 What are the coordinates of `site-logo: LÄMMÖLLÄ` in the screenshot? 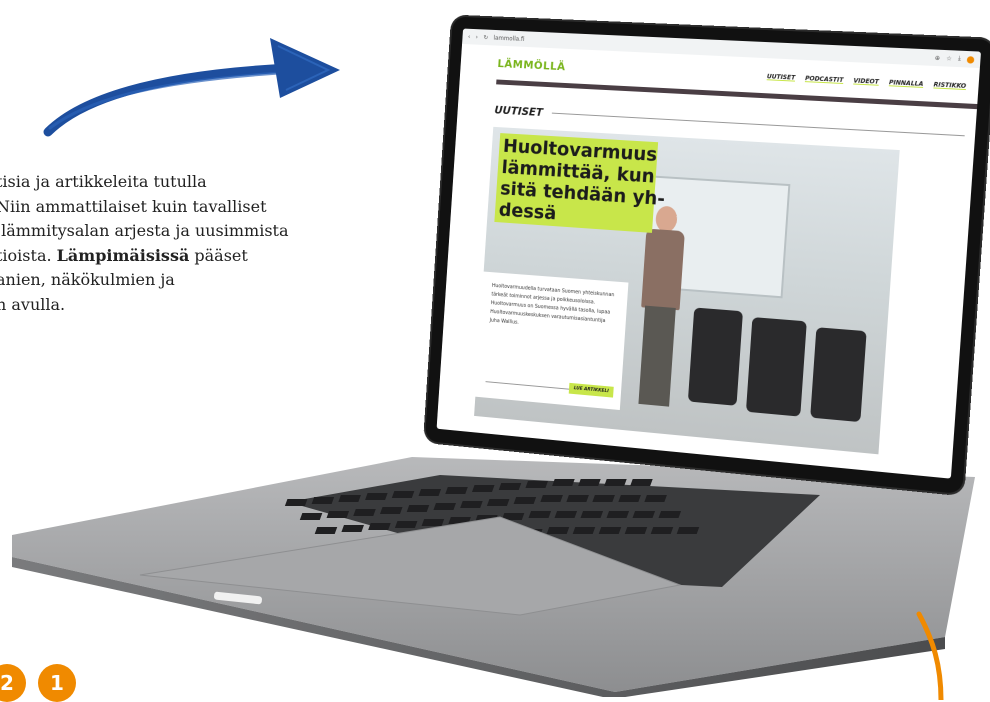 It's located at (531, 65).